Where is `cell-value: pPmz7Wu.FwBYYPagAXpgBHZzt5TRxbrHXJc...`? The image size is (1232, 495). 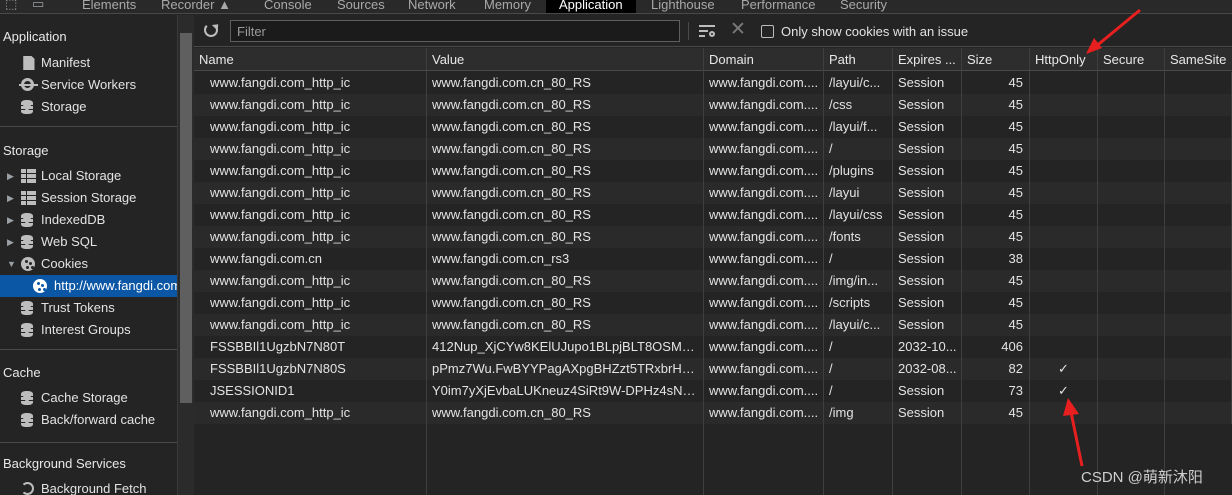 cell-value: pPmz7Wu.FwBYYPagAXpgBHZzt5TRxbrHXJc... is located at coordinates (565, 369).